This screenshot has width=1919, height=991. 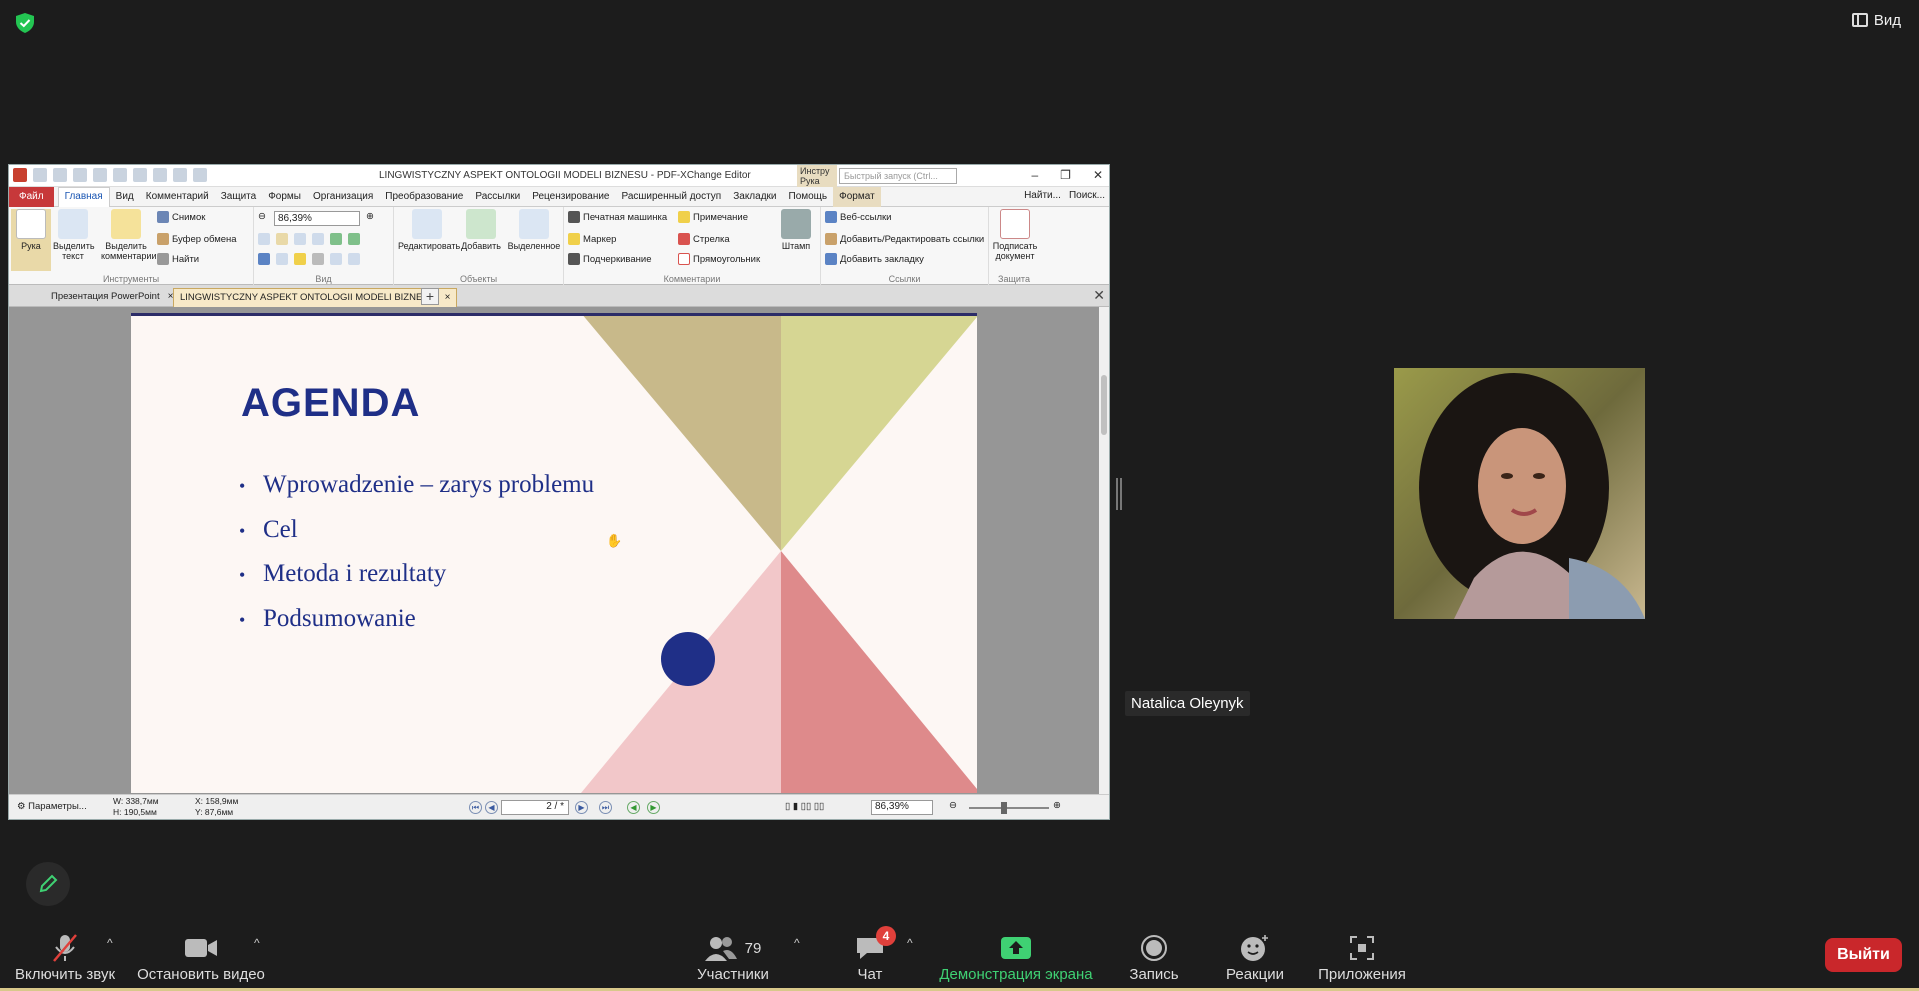 I want to click on annotate-button, so click(x=48, y=884).